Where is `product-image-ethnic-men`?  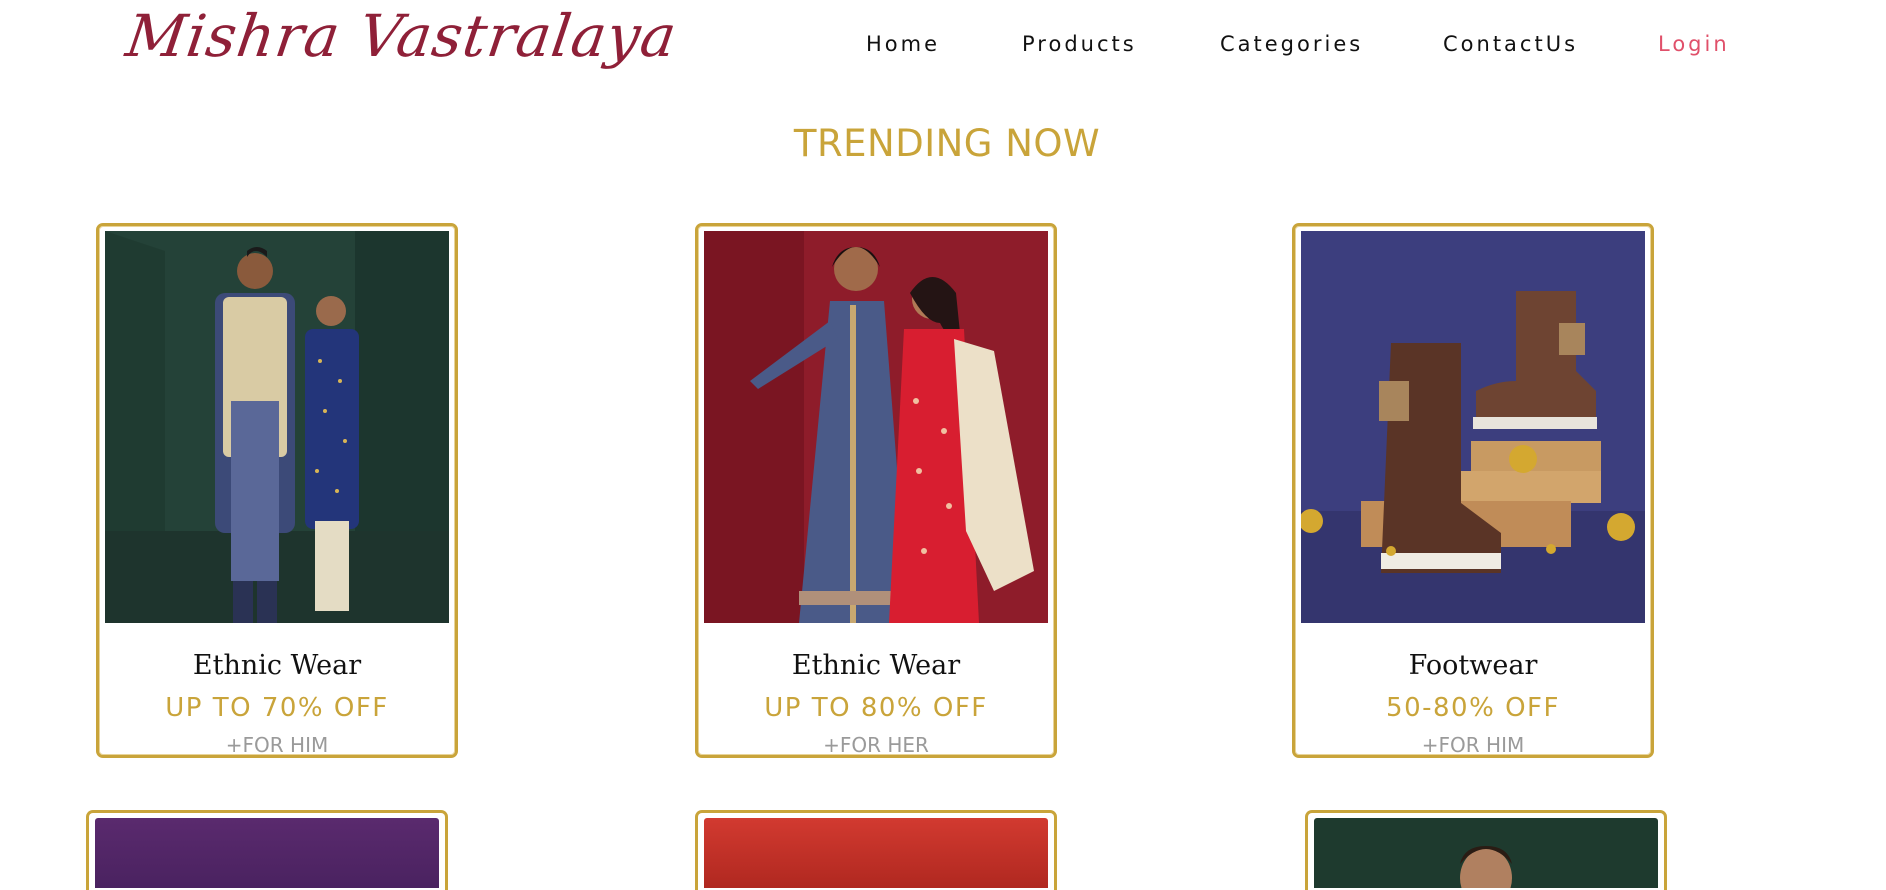 product-image-ethnic-men is located at coordinates (277, 427).